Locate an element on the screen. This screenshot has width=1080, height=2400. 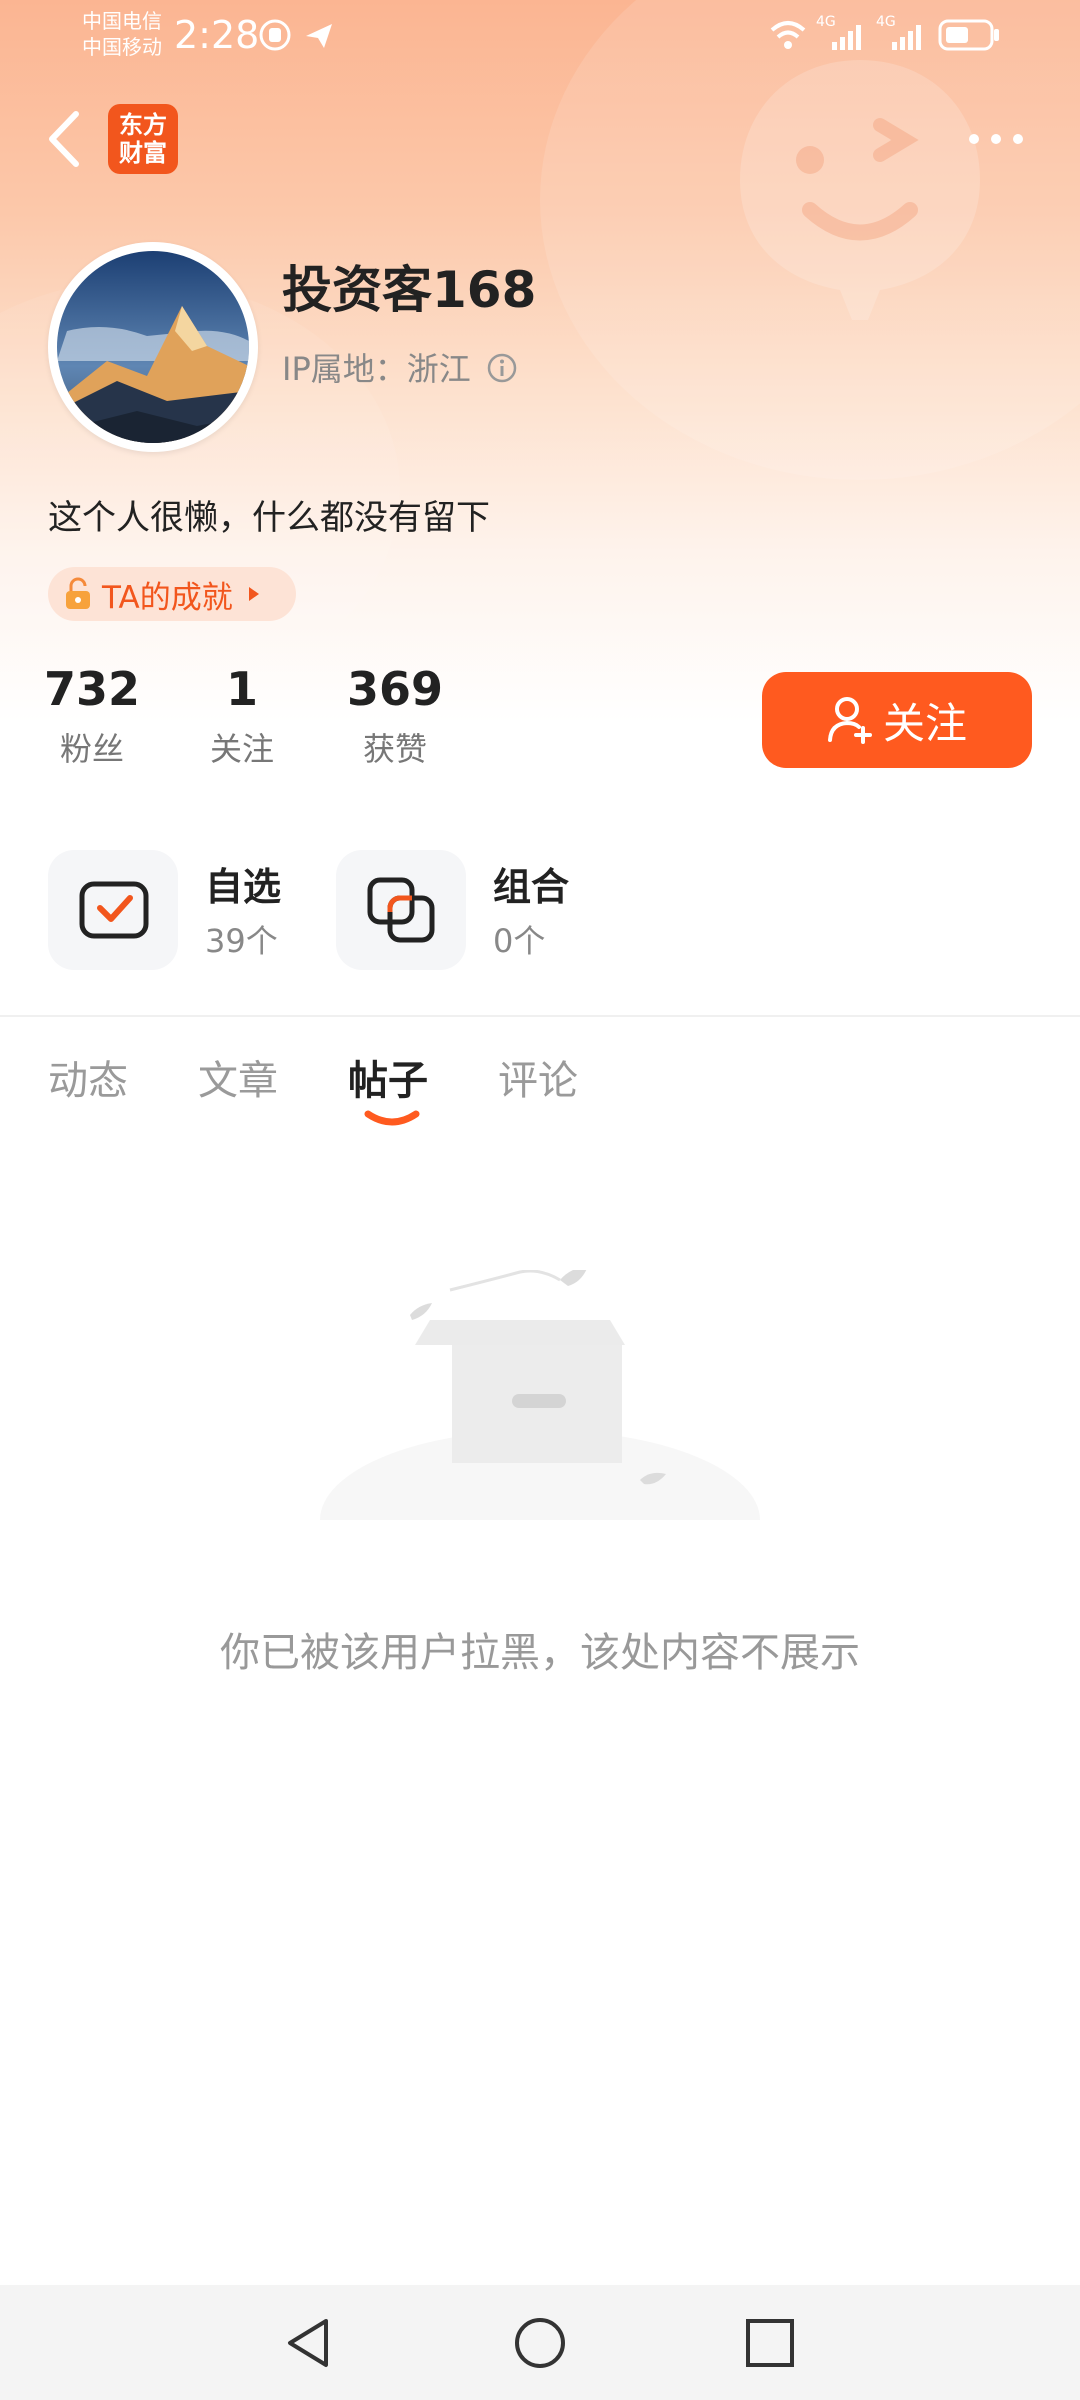
system-navigation-bar is located at coordinates (540, 2342).